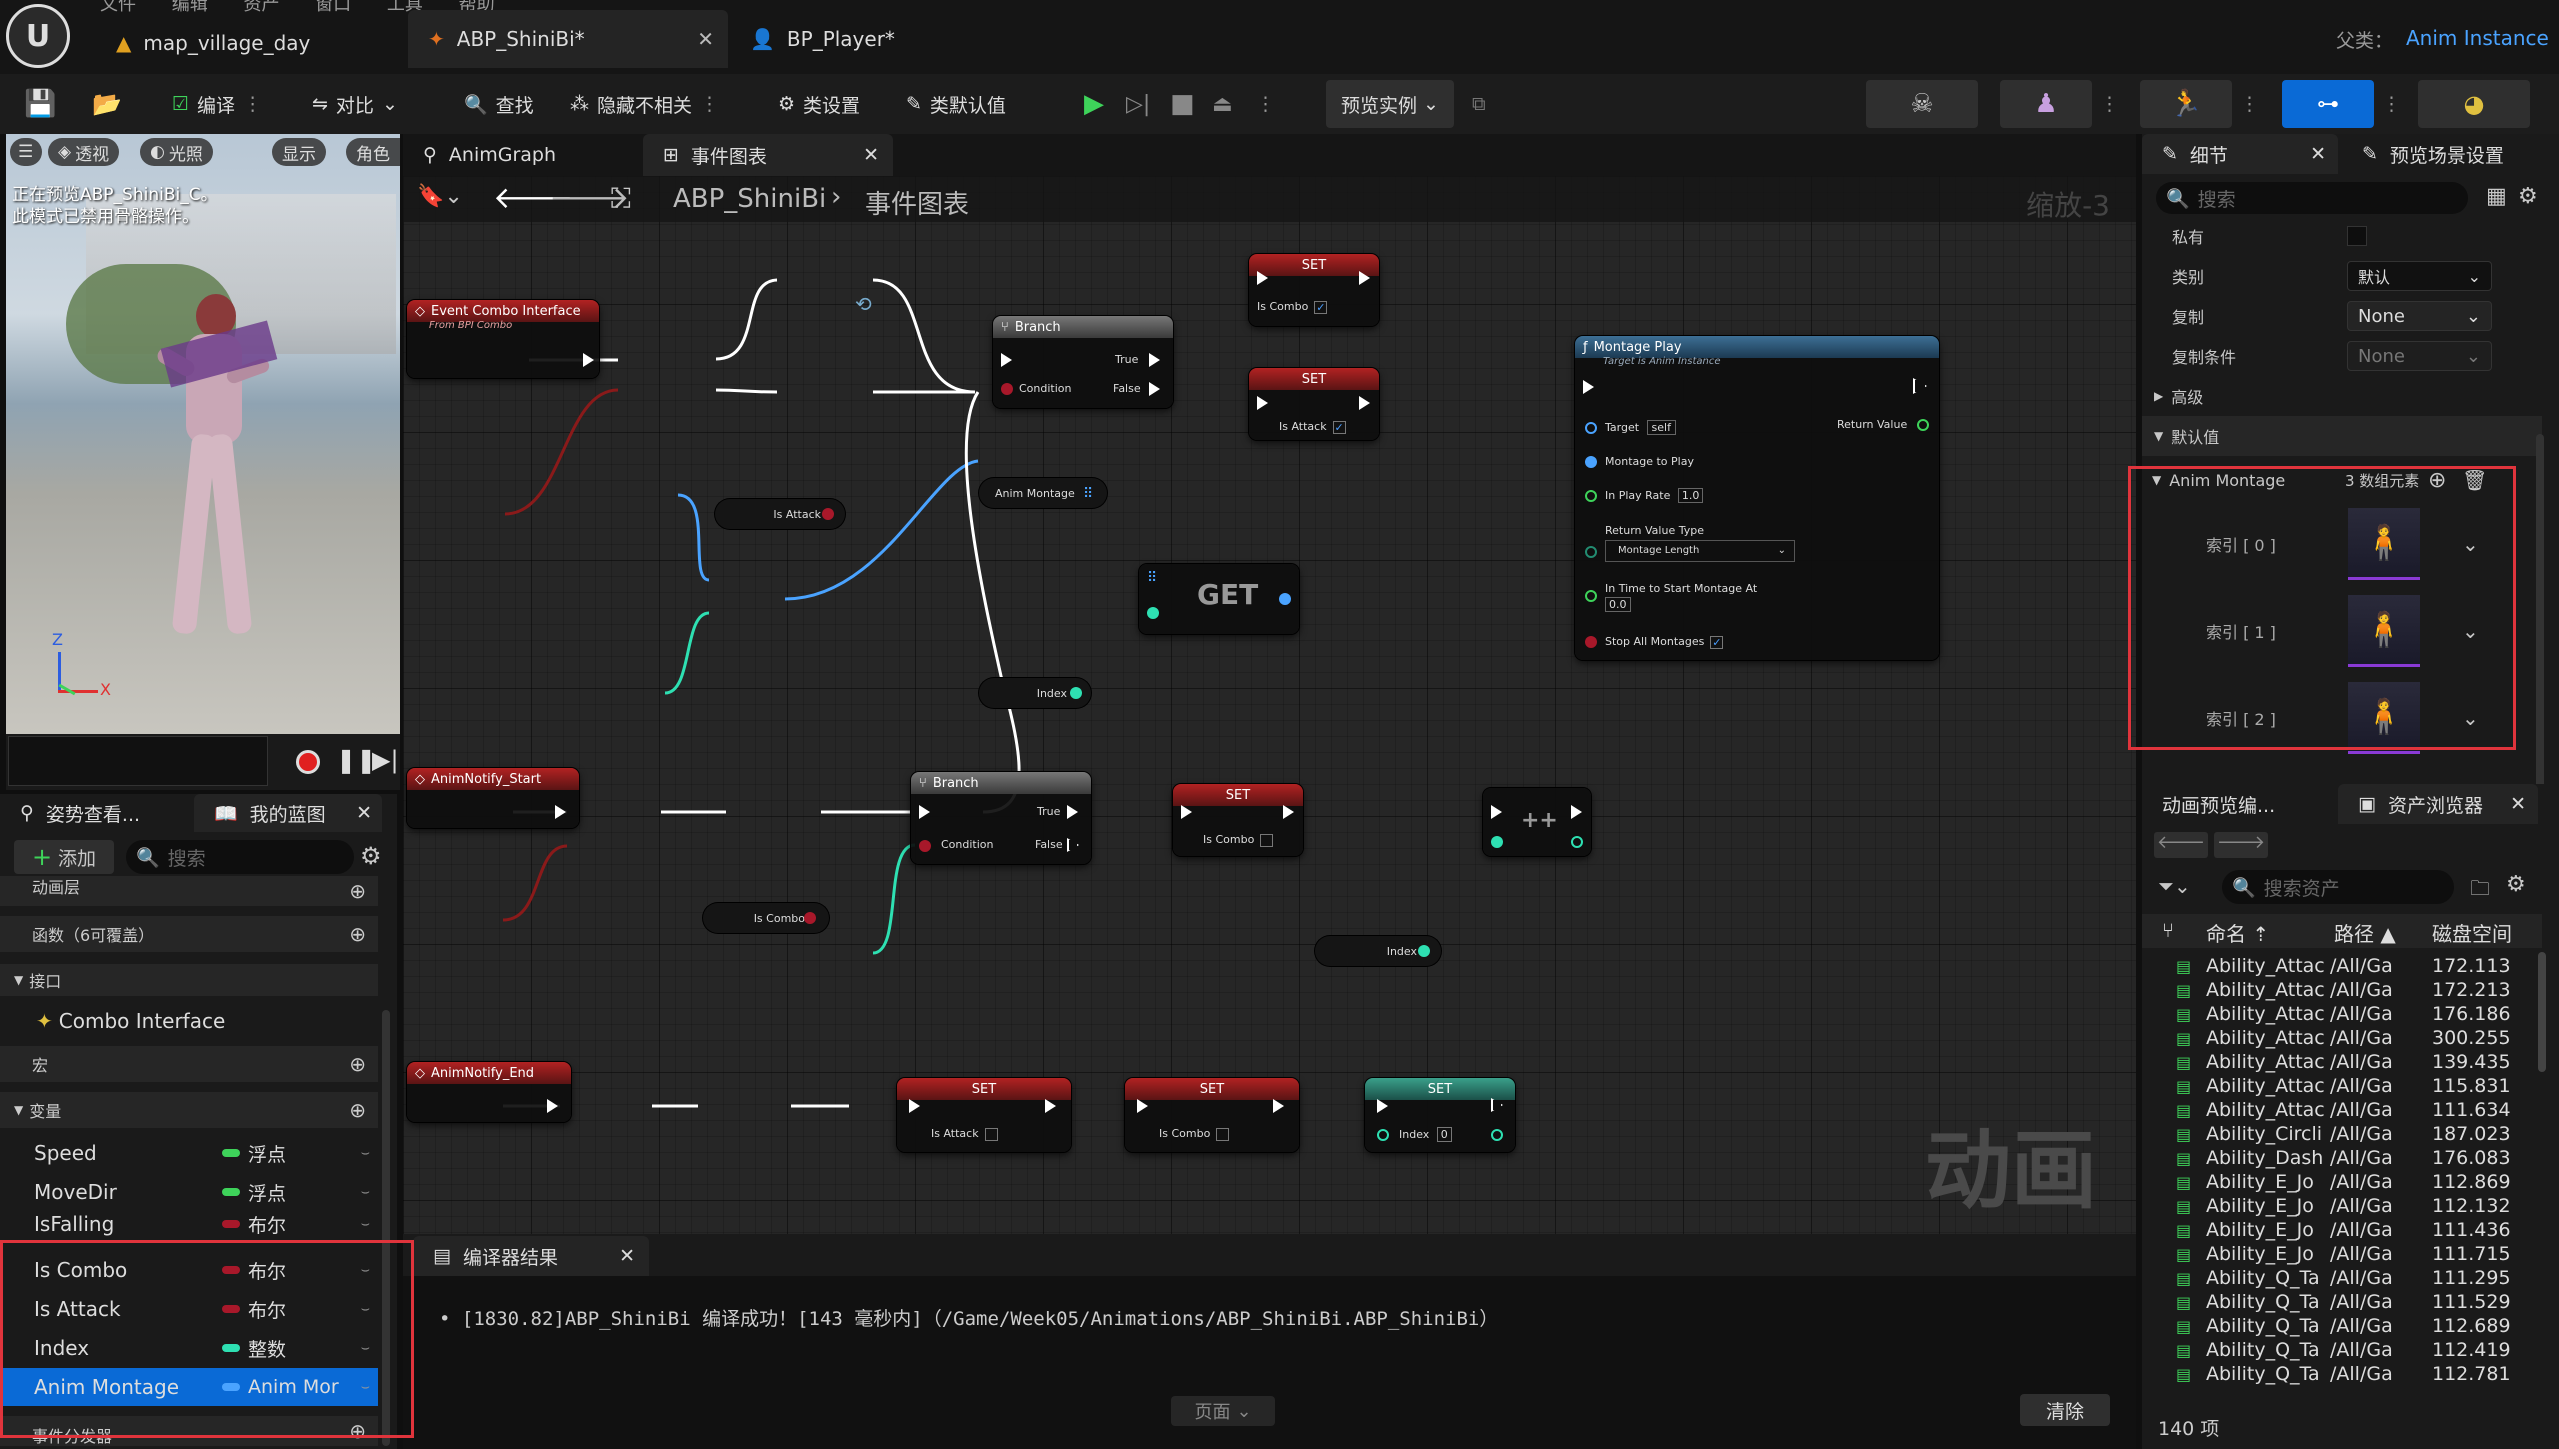  What do you see at coordinates (138, 761) in the screenshot?
I see `timeline-scrubber` at bounding box center [138, 761].